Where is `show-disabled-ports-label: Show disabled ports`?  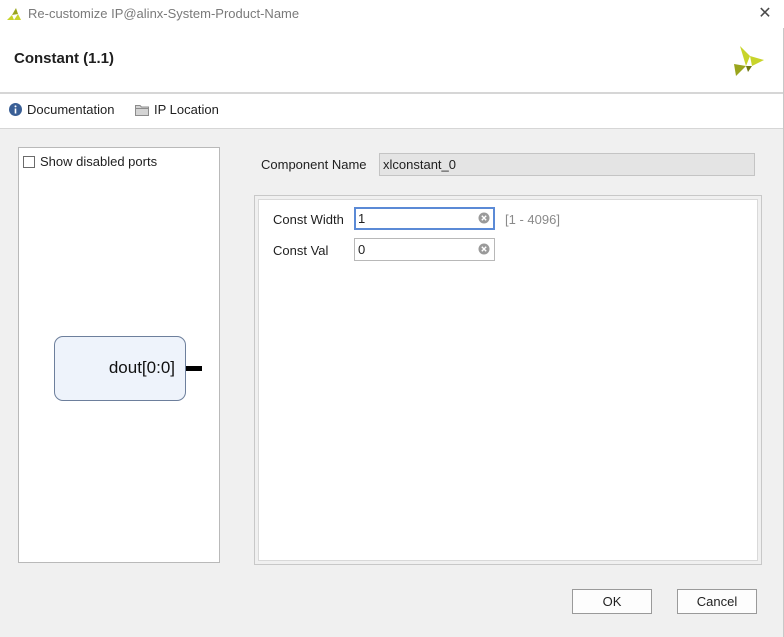
show-disabled-ports-label: Show disabled ports is located at coordinates (99, 161).